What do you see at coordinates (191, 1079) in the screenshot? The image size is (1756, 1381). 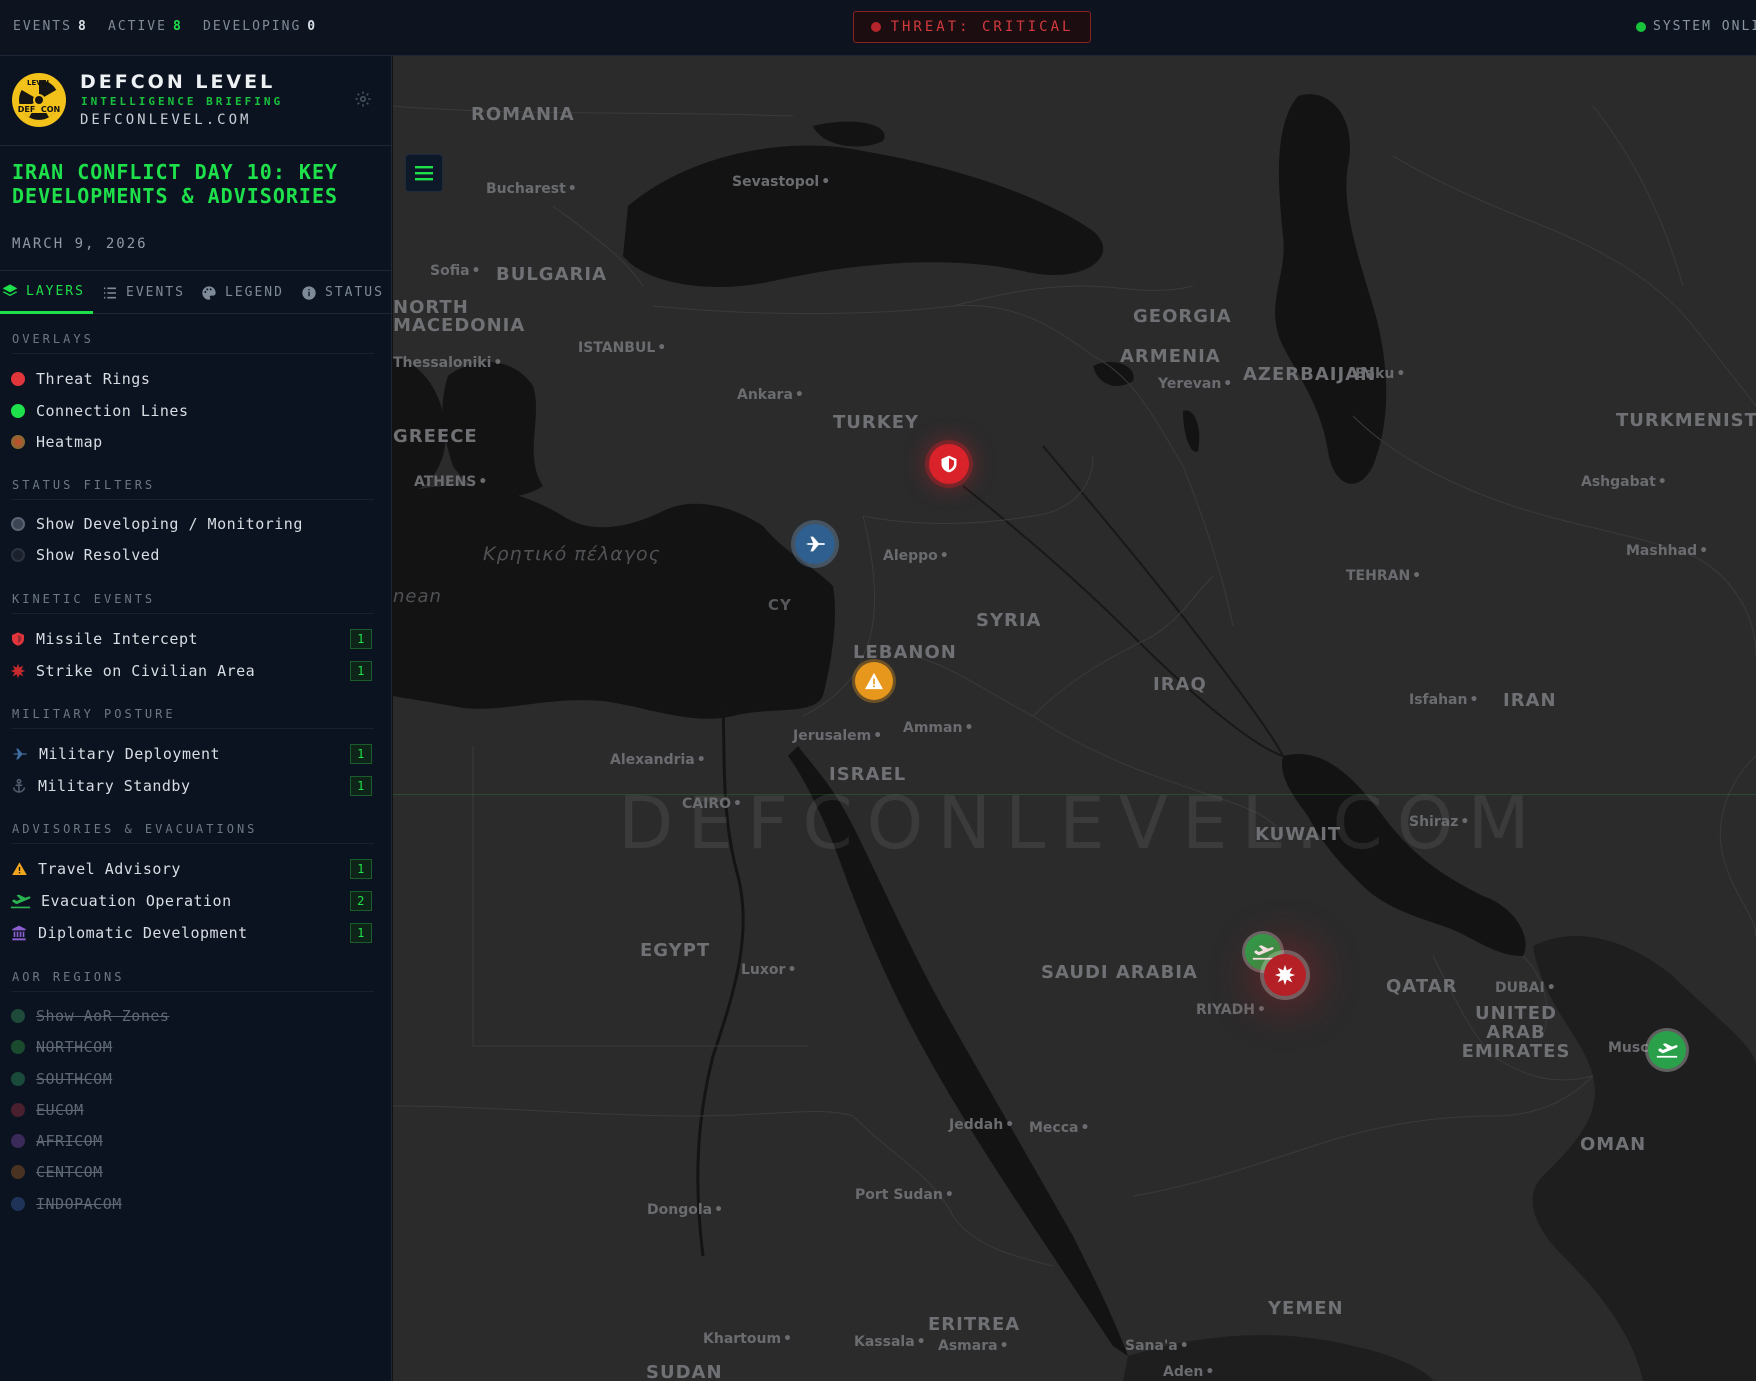 I see `aor-southcom: SOUTHCOM` at bounding box center [191, 1079].